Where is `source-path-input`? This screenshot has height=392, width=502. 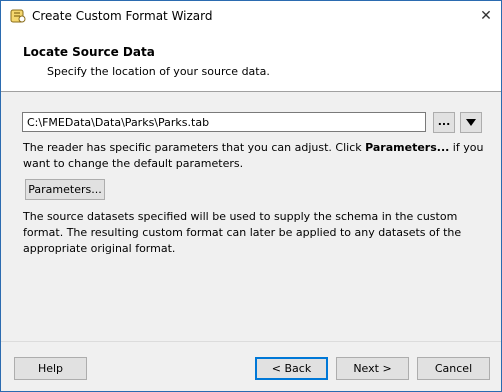
source-path-input is located at coordinates (224, 122).